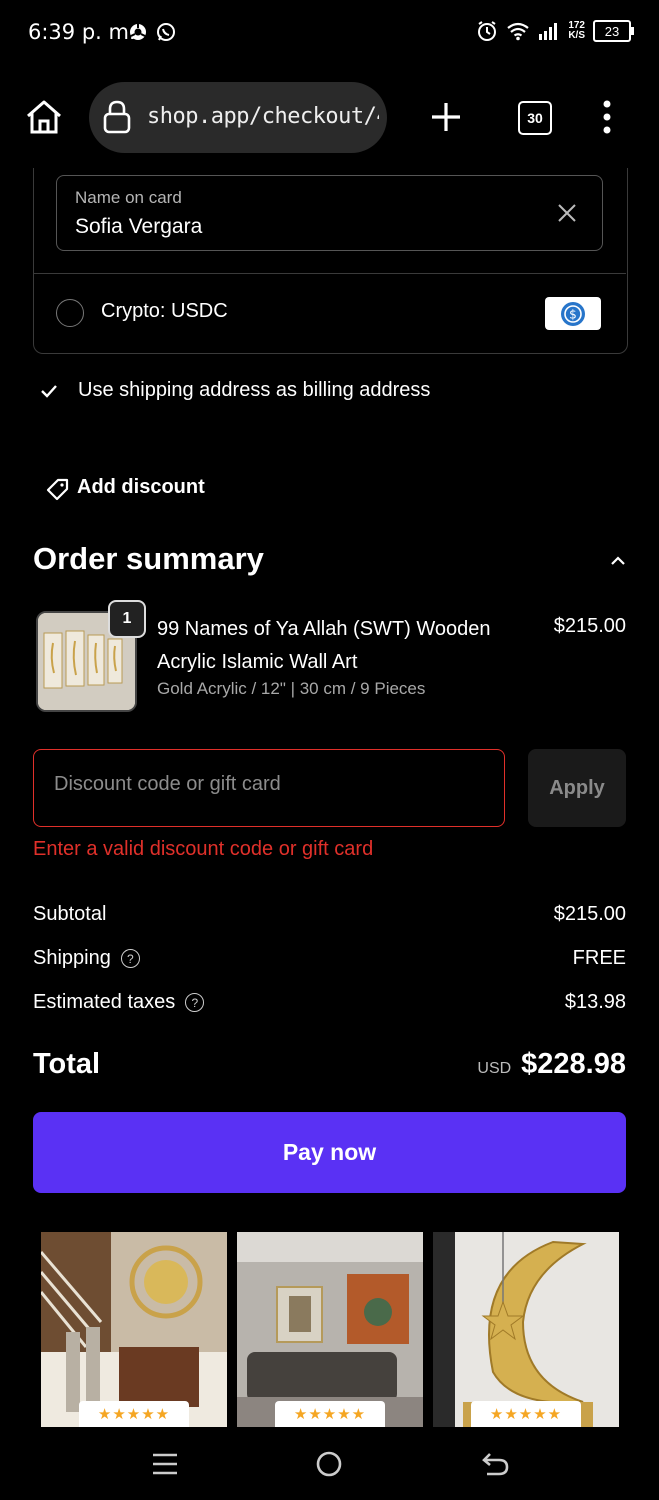  What do you see at coordinates (130, 959) in the screenshot?
I see `shipping-help-icon: ?` at bounding box center [130, 959].